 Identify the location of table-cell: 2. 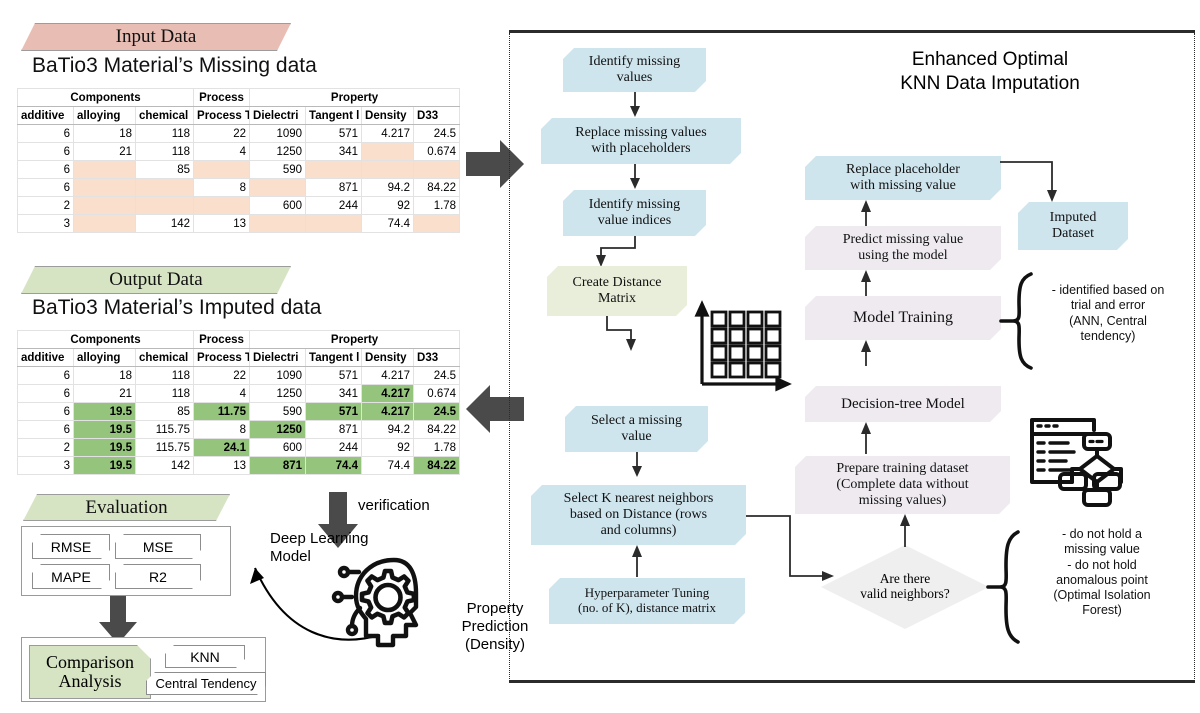
(45, 205).